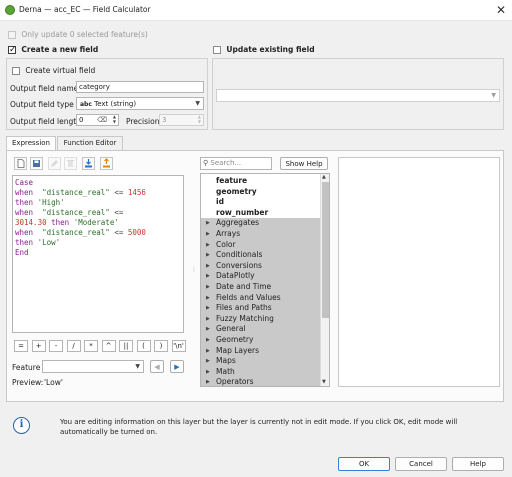 Image resolution: width=512 pixels, height=477 pixels. What do you see at coordinates (140, 87) in the screenshot?
I see `output-name-input: category` at bounding box center [140, 87].